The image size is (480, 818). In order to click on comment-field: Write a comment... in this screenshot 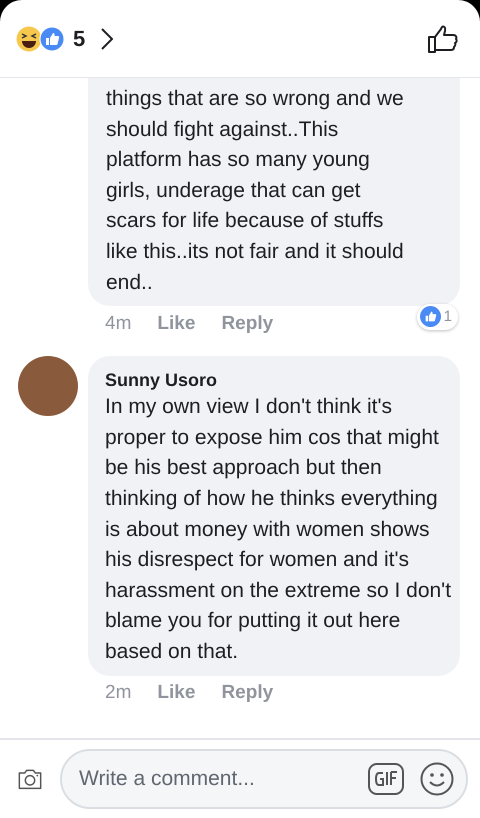, I will do `click(264, 779)`.